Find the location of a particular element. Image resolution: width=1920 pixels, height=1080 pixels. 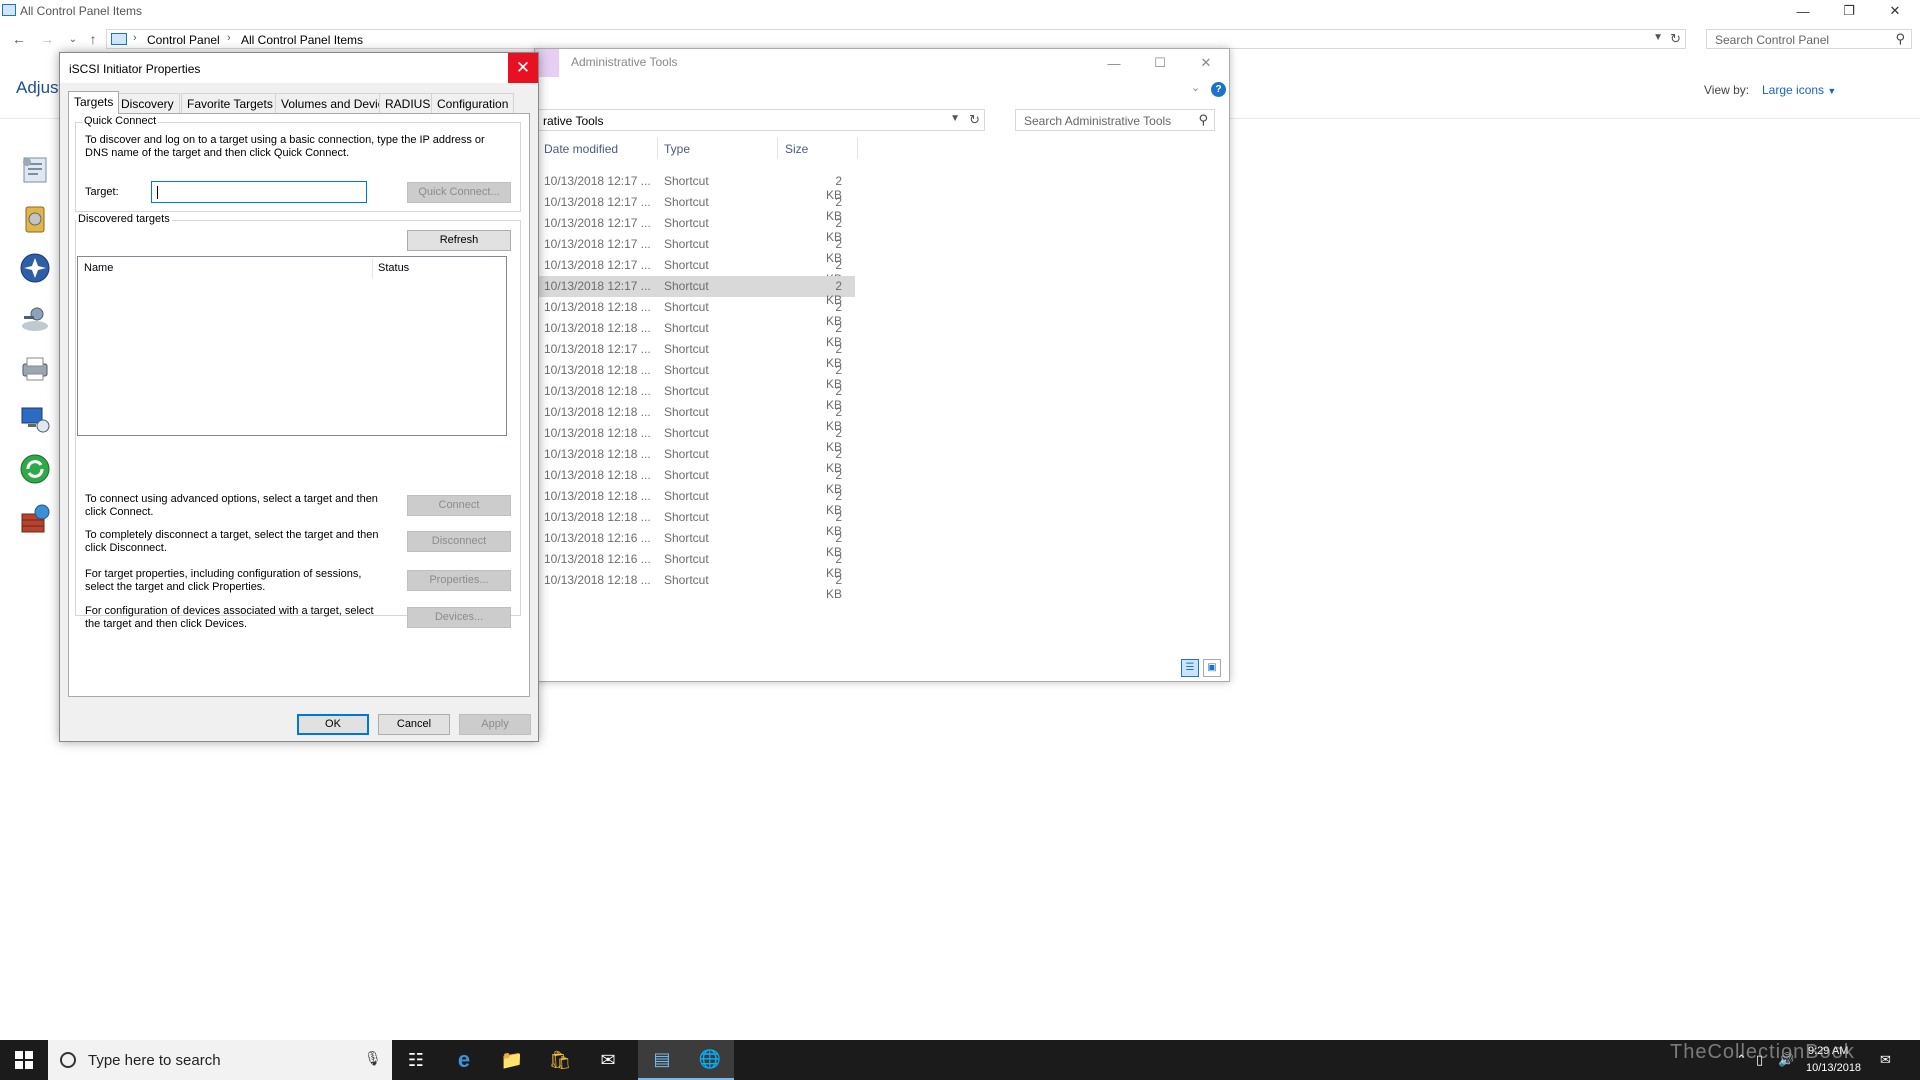

column-header-date: Date modified is located at coordinates (581, 149).